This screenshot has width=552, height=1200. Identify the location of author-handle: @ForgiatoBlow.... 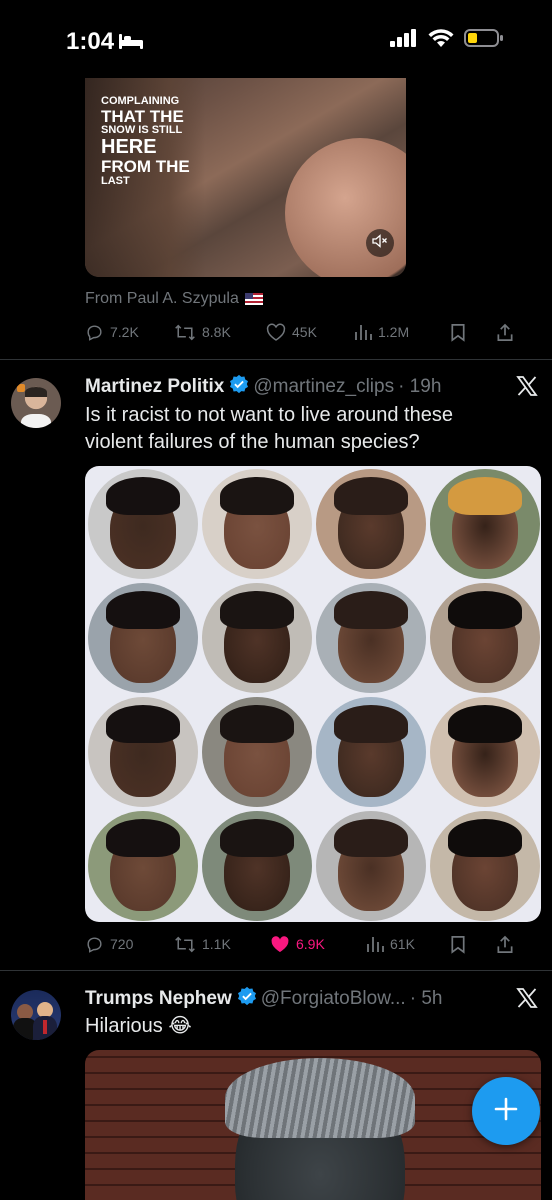
(333, 999).